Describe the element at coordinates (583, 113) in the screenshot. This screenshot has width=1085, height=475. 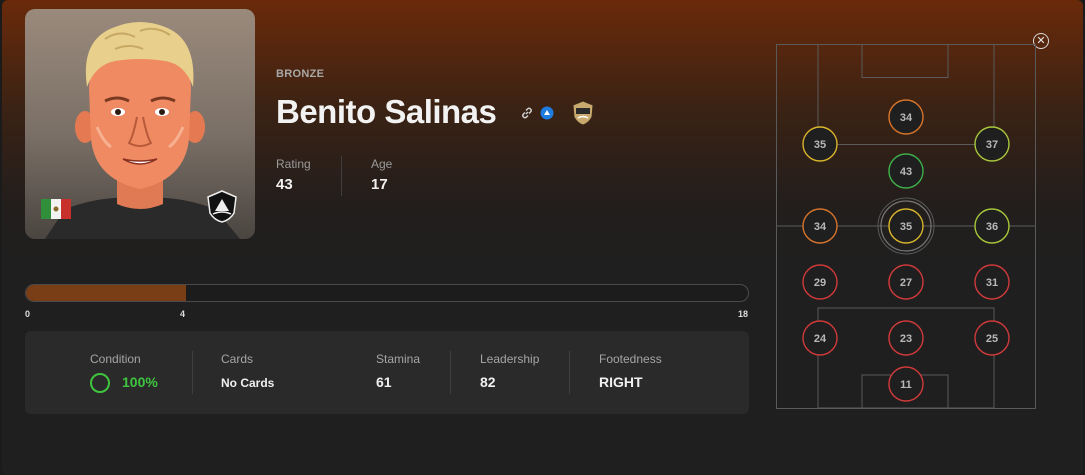
I see `club-logo-icon` at that location.